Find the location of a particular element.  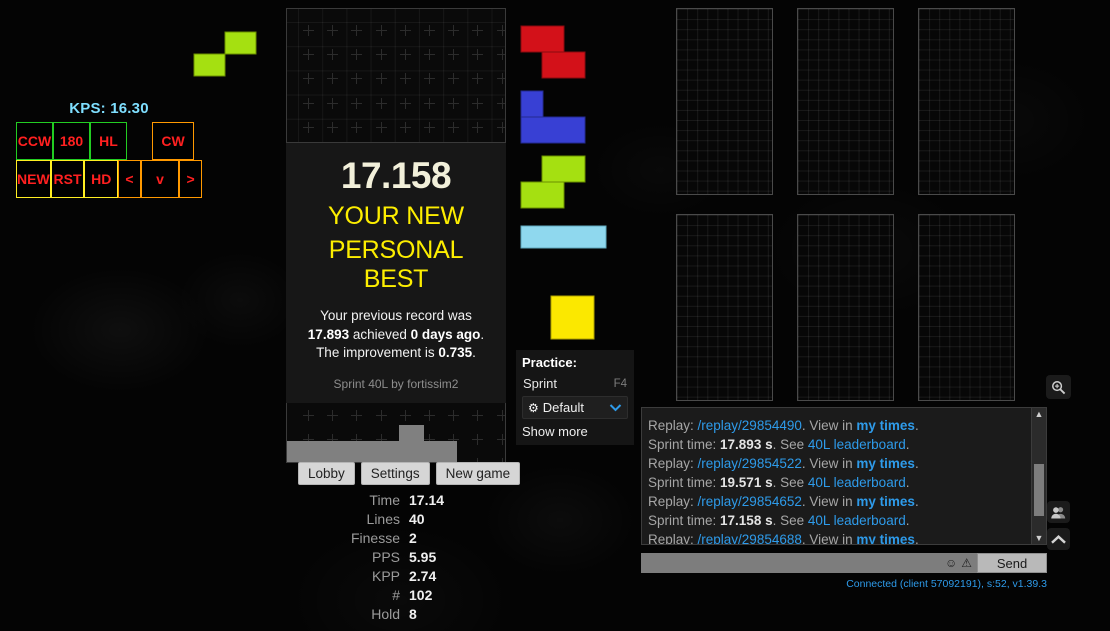

key-rst: RST is located at coordinates (67, 179).